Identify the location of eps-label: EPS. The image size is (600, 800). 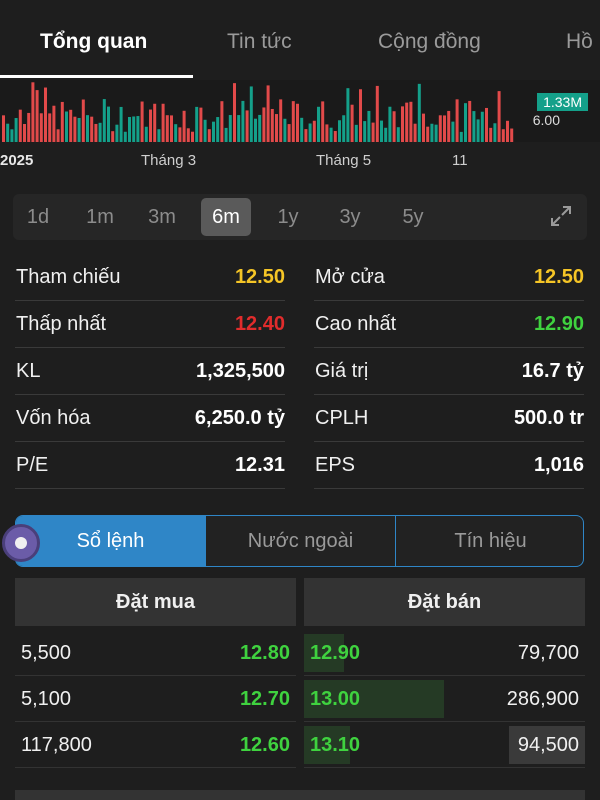
(335, 465).